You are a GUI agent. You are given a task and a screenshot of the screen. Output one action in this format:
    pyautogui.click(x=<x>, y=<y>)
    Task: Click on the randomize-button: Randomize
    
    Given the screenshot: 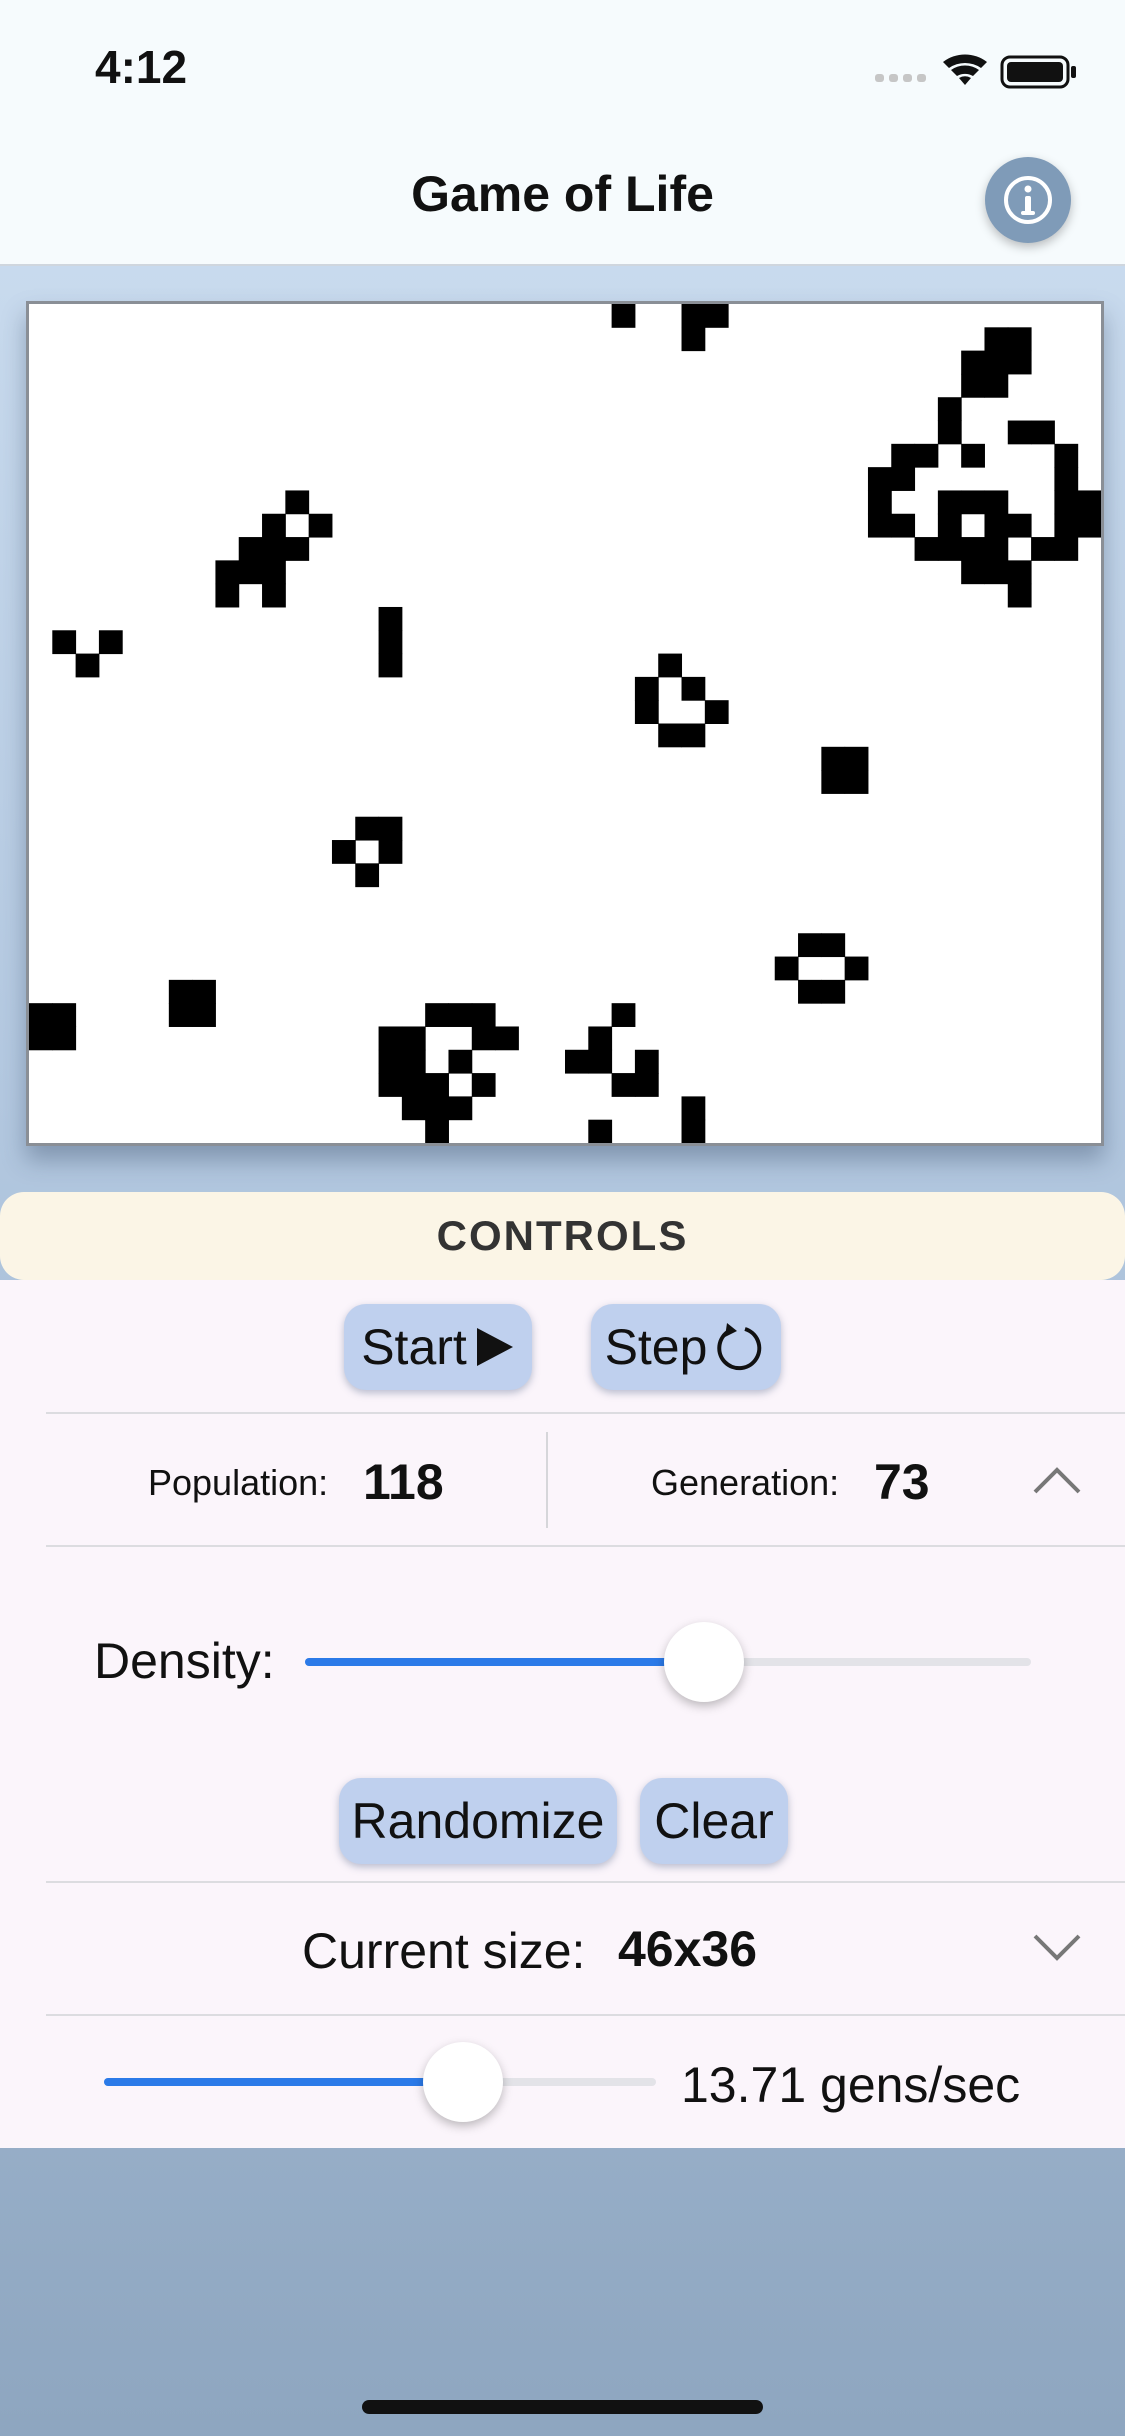 What is the action you would take?
    pyautogui.click(x=478, y=1821)
    